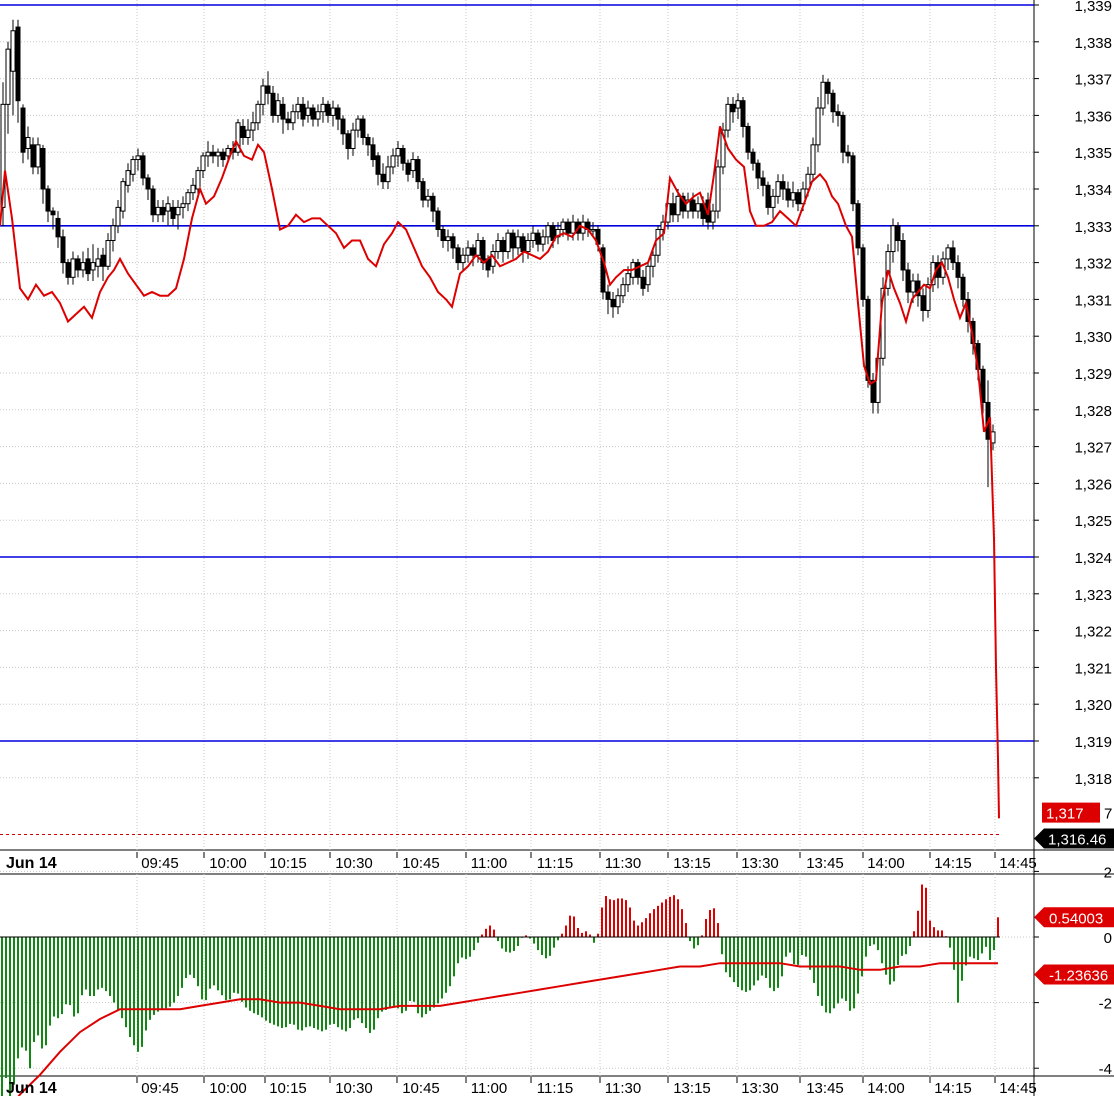 The height and width of the screenshot is (1101, 1114). I want to click on price-y-tick-label: 1,332, so click(1093, 264).